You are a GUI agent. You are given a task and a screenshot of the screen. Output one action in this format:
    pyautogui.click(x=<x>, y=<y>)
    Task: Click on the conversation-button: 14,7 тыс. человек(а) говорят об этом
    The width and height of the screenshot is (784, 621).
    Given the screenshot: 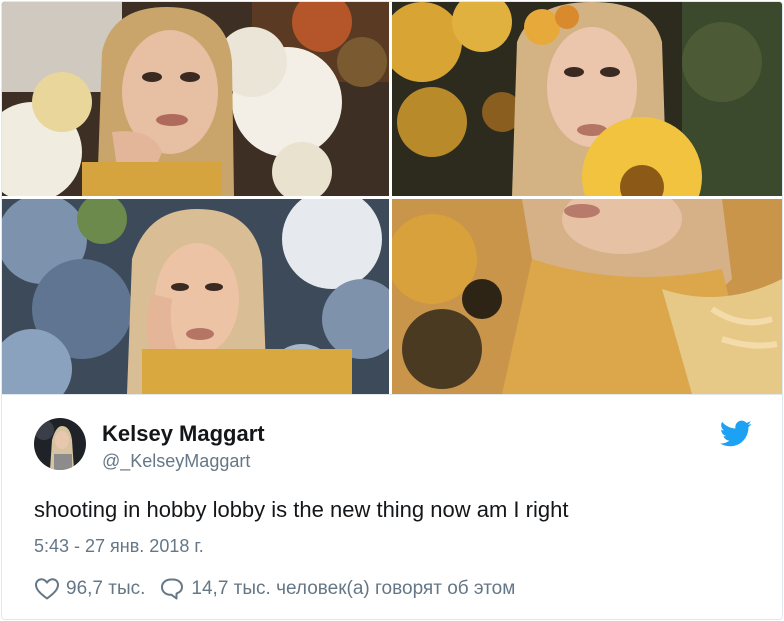 What is the action you would take?
    pyautogui.click(x=337, y=589)
    